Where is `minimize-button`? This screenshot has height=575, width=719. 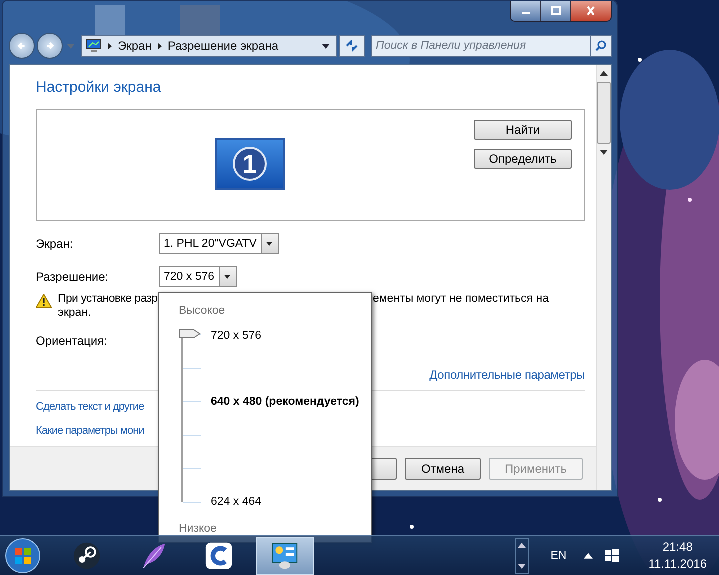
minimize-button is located at coordinates (526, 11).